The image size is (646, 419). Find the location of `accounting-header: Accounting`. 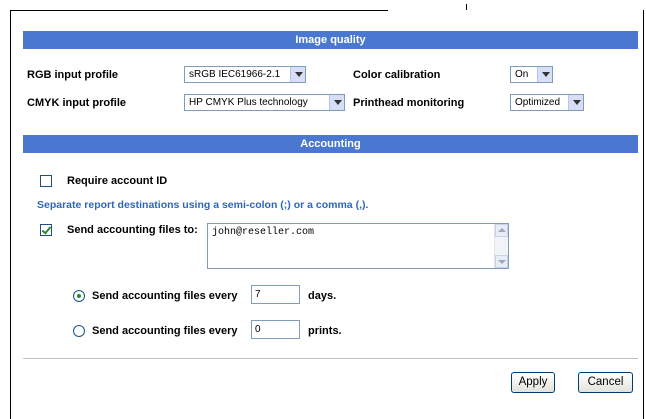

accounting-header: Accounting is located at coordinates (330, 144).